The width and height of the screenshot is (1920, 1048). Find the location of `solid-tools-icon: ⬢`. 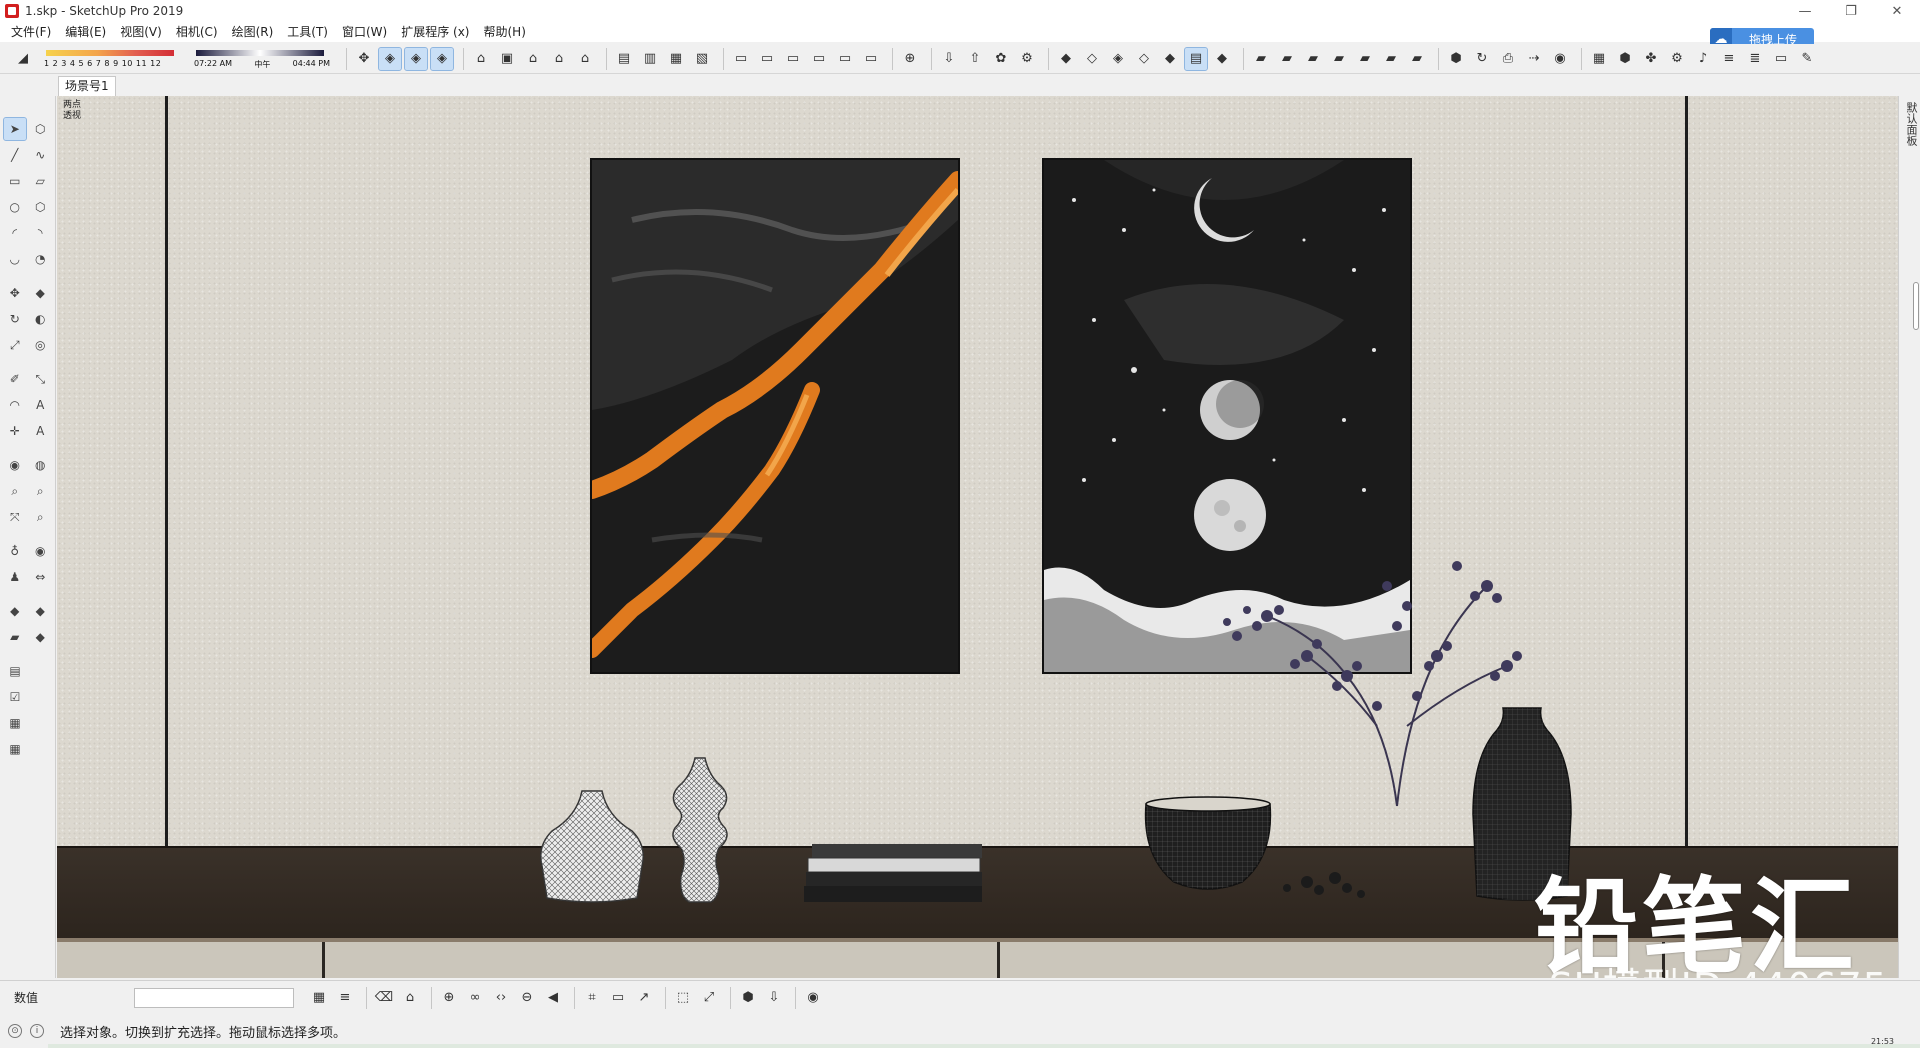

solid-tools-icon: ⬢ is located at coordinates (1456, 59).